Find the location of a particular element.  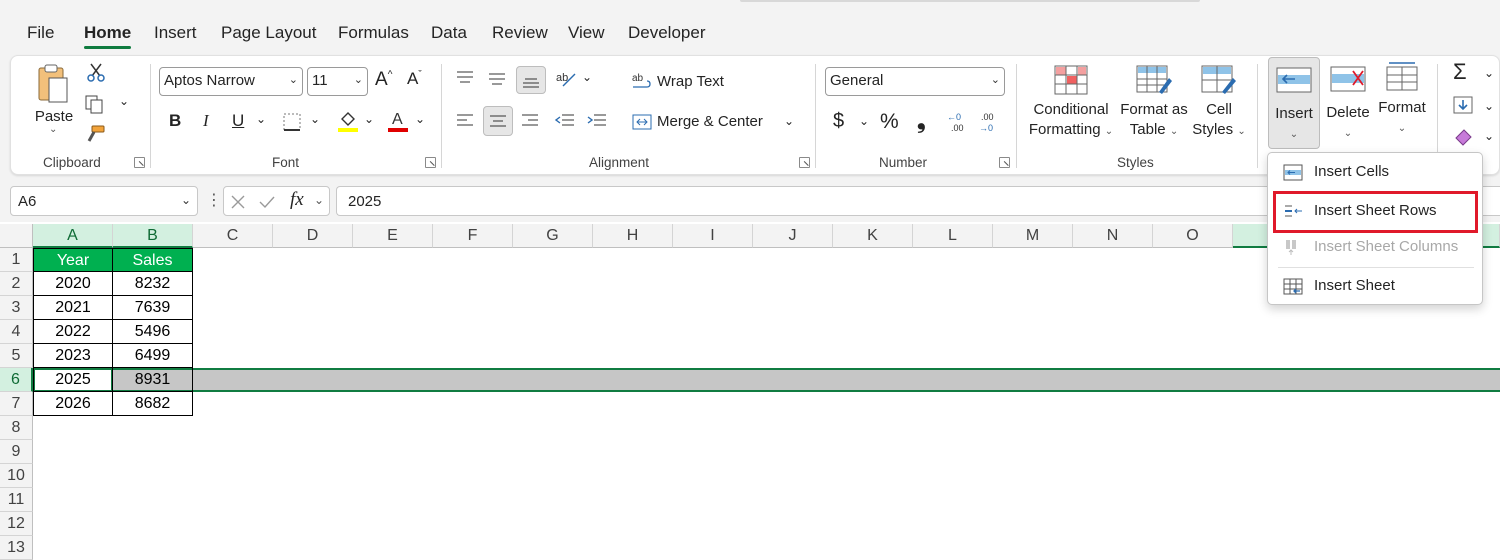

table-cell: 2020 is located at coordinates (73, 284).